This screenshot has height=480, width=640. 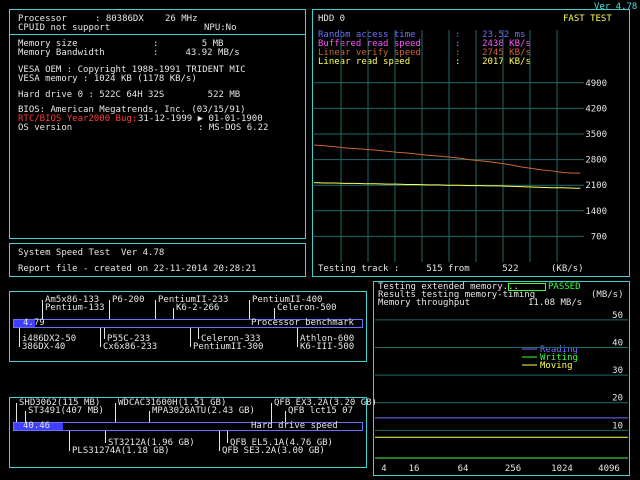 What do you see at coordinates (609, 469) in the screenshot?
I see `mem-x-tick-label: 4096` at bounding box center [609, 469].